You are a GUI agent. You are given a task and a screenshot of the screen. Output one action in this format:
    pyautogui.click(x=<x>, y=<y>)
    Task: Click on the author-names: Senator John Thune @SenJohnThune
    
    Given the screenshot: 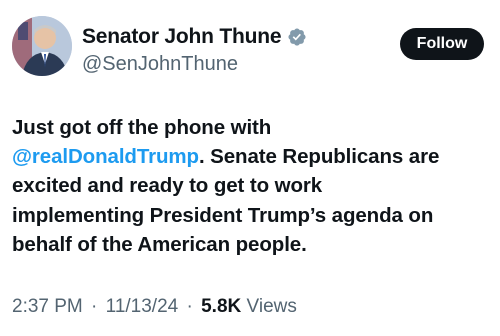 What is the action you would take?
    pyautogui.click(x=194, y=50)
    